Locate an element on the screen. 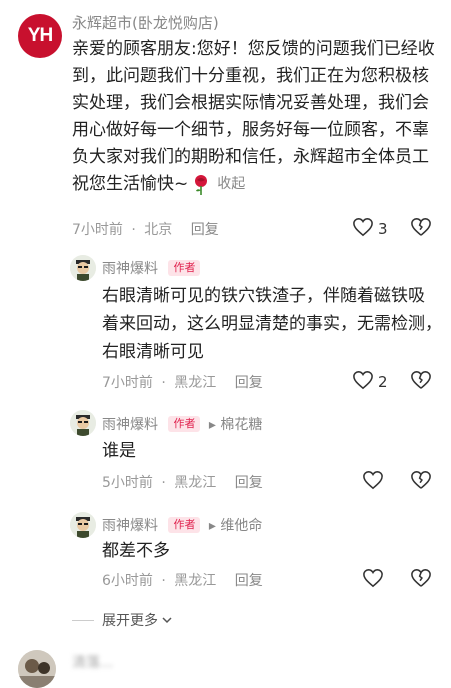 The image size is (451, 688). reply-to-user: 维他命 is located at coordinates (241, 526).